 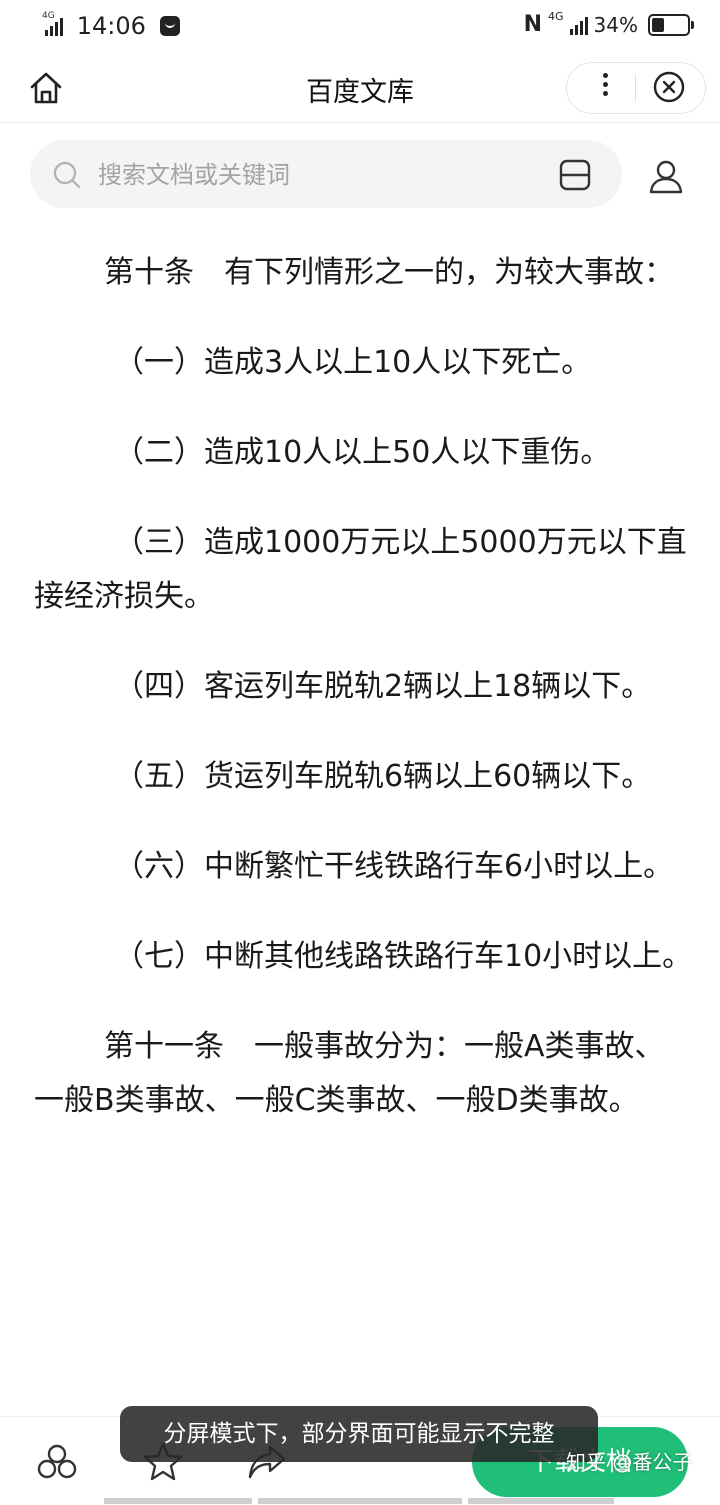 I want to click on capsule-divider, so click(x=635, y=88).